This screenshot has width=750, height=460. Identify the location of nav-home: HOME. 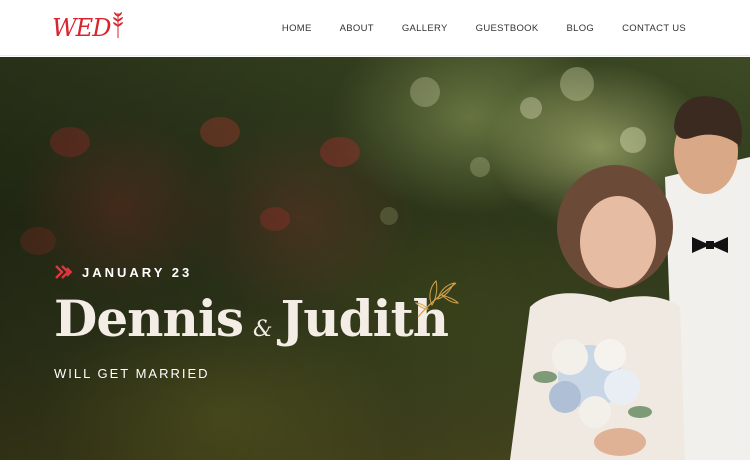
(297, 28).